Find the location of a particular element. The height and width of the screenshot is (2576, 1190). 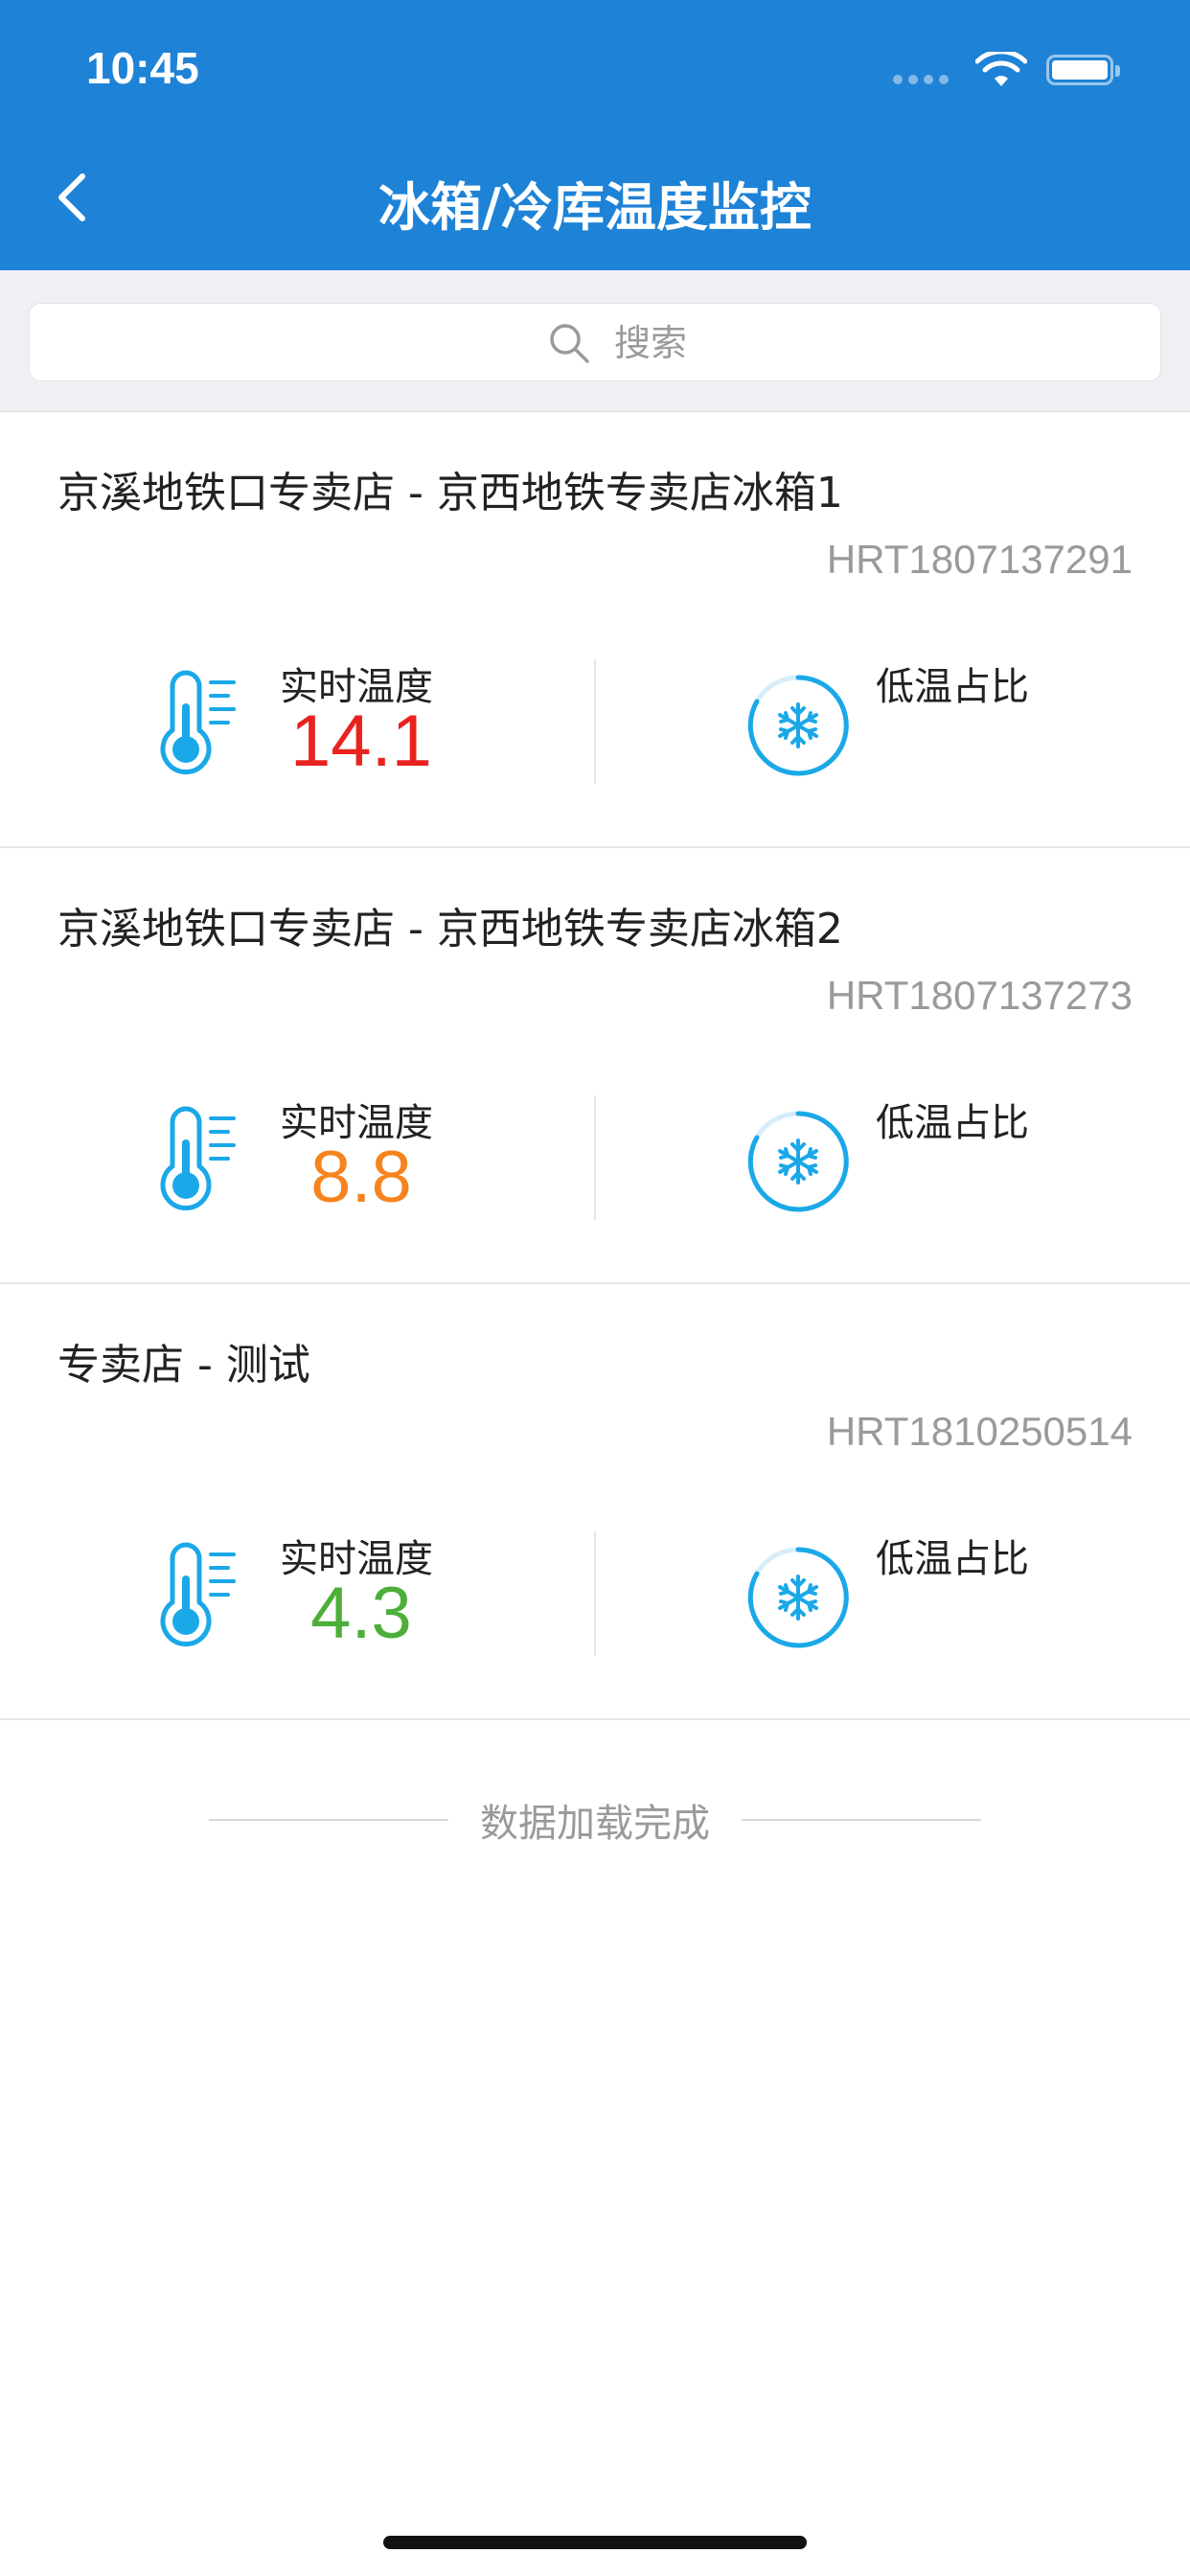

realtime-temp-value: 8.8 is located at coordinates (361, 1177).